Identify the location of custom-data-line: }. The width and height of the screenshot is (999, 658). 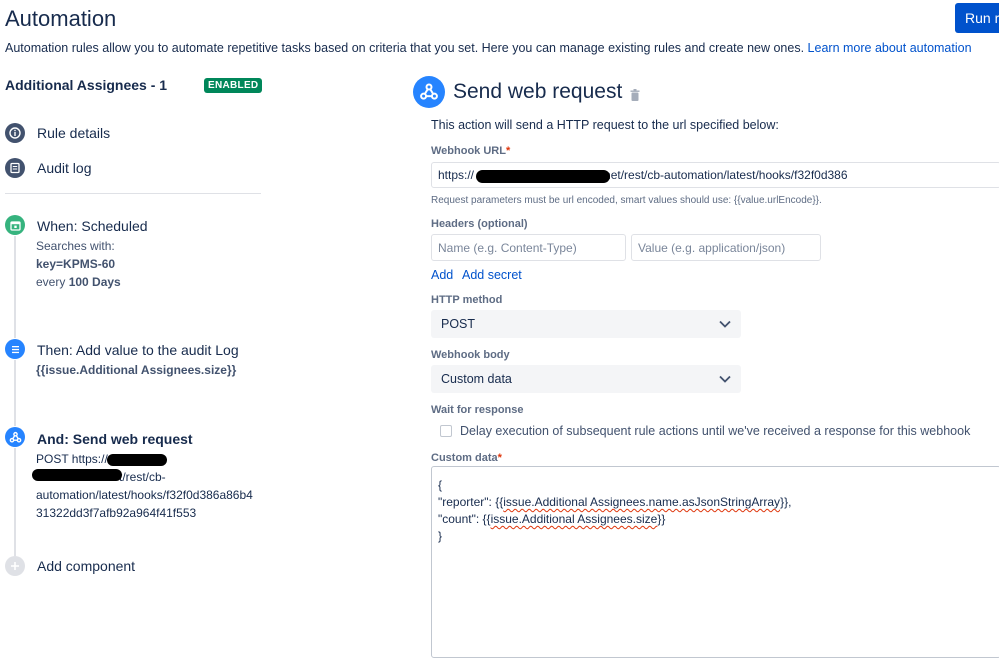
(440, 536).